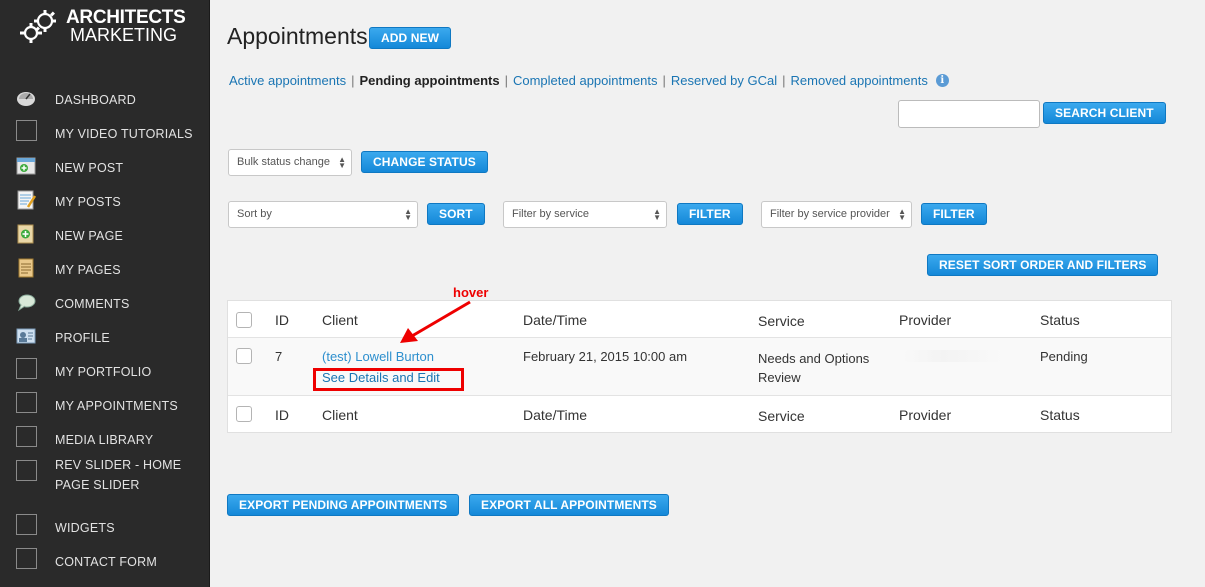 The image size is (1205, 587). I want to click on sidebar-item-my-pages: MY PAGES, so click(105, 267).